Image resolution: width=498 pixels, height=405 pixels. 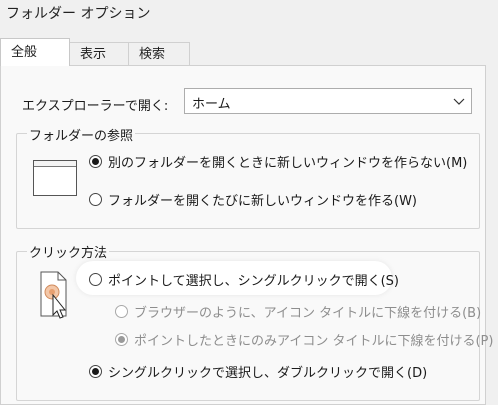 I want to click on radio-double-click-label: シングルクリックで選択し、ダブルクリックで開く(D), so click(x=268, y=373).